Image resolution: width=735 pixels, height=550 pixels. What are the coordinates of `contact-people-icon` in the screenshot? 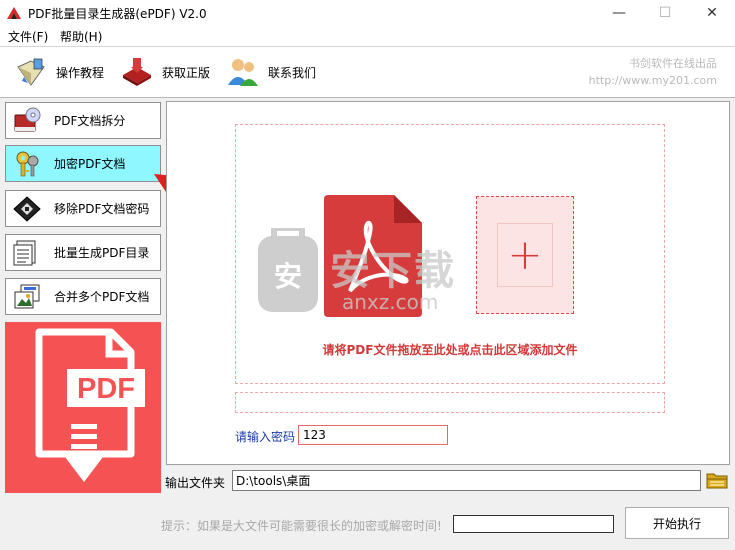 It's located at (243, 72).